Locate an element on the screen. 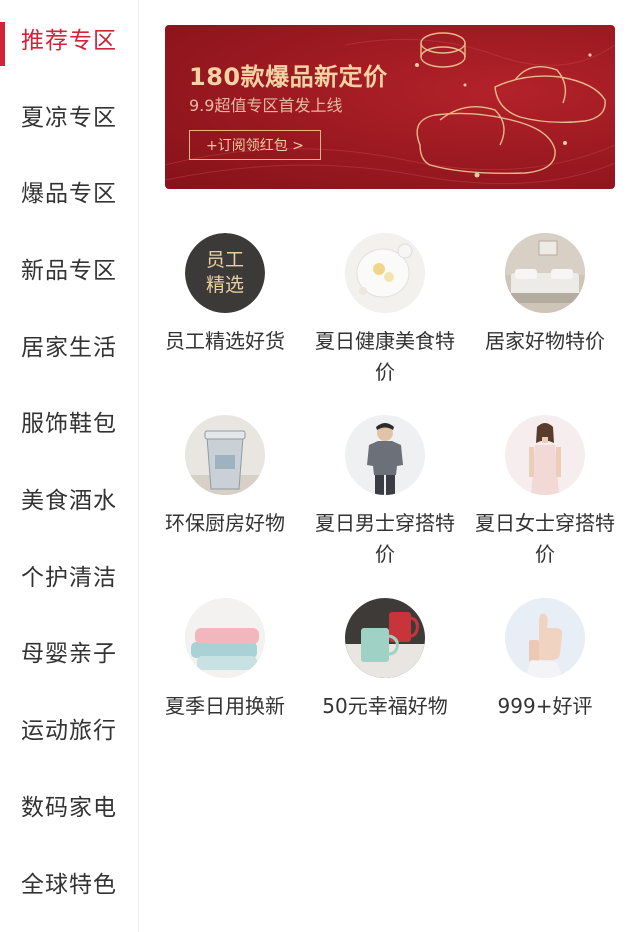 This screenshot has width=640, height=932. banner-title: 180款爆品新定价 is located at coordinates (288, 77).